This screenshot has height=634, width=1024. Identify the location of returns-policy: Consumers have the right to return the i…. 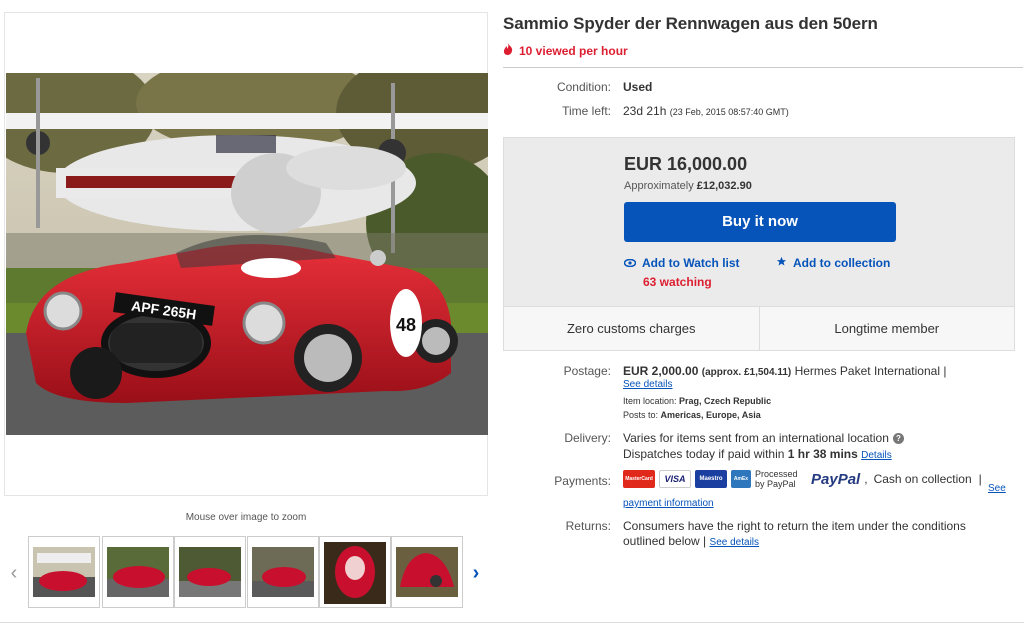
(810, 534).